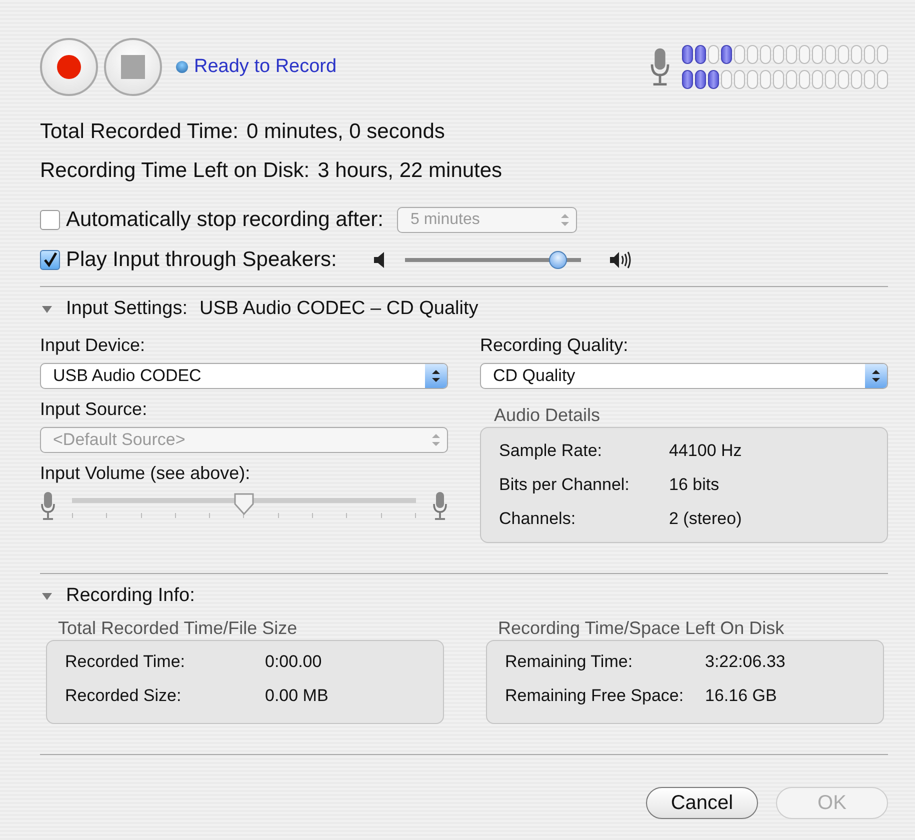 Image resolution: width=915 pixels, height=840 pixels. I want to click on group-title: Total Recorded Time/File Size, so click(178, 628).